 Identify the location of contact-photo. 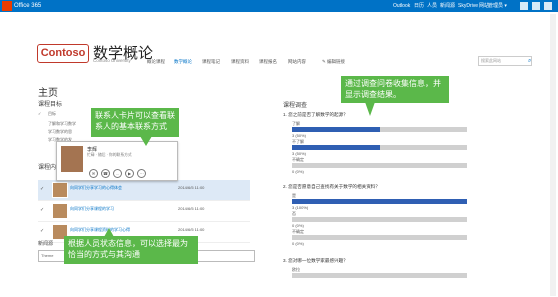
(72, 159).